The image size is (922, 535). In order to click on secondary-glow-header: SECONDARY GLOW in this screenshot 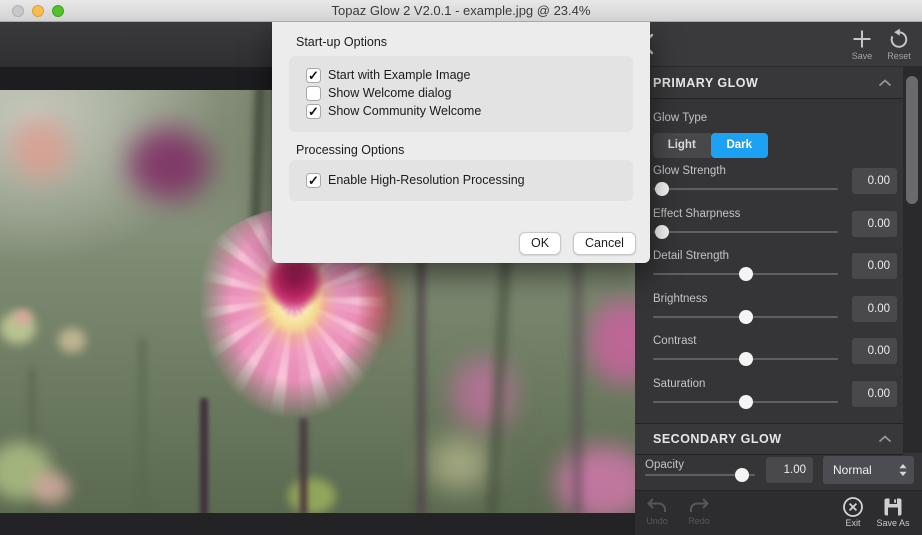, I will do `click(769, 439)`.